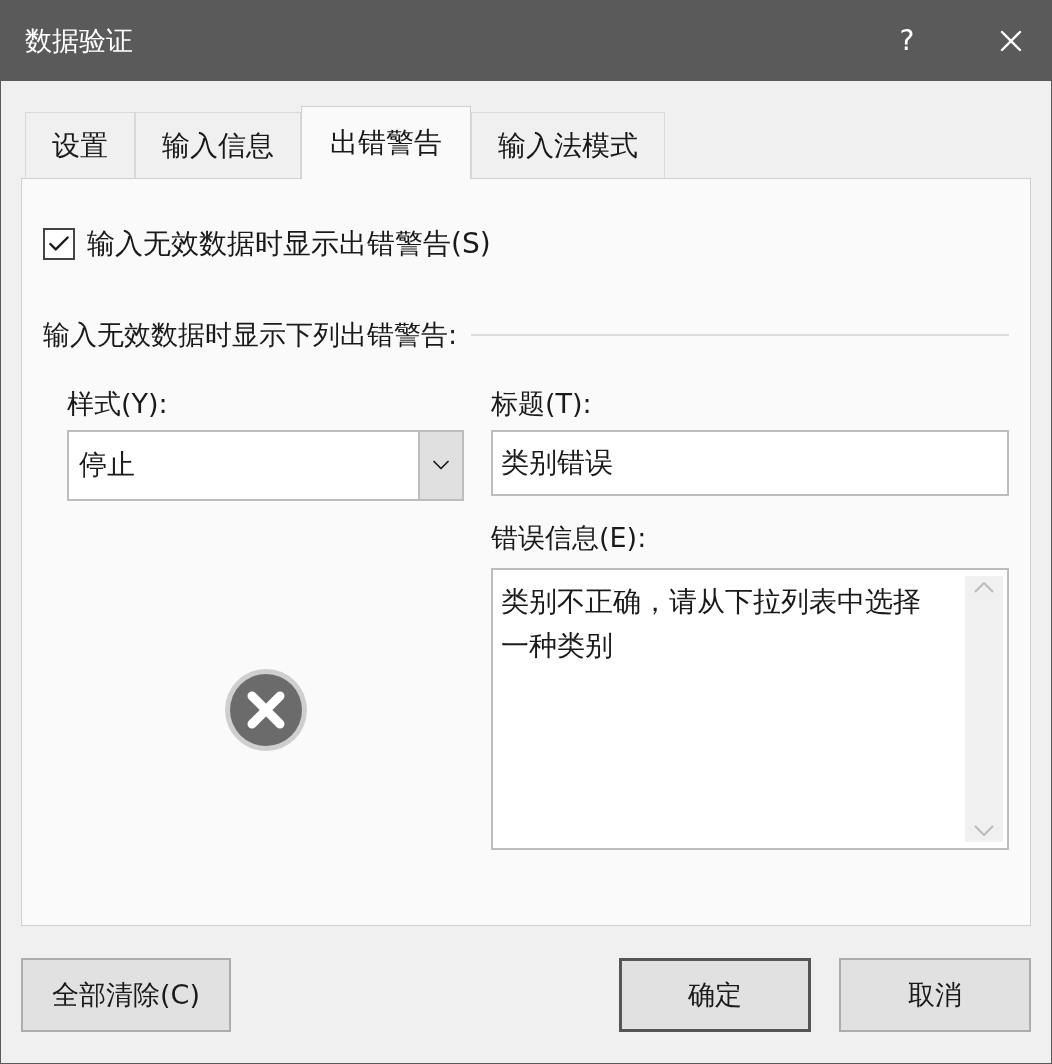 The image size is (1052, 1064). Describe the element at coordinates (542, 403) in the screenshot. I see `field-label: 标题(T):` at that location.